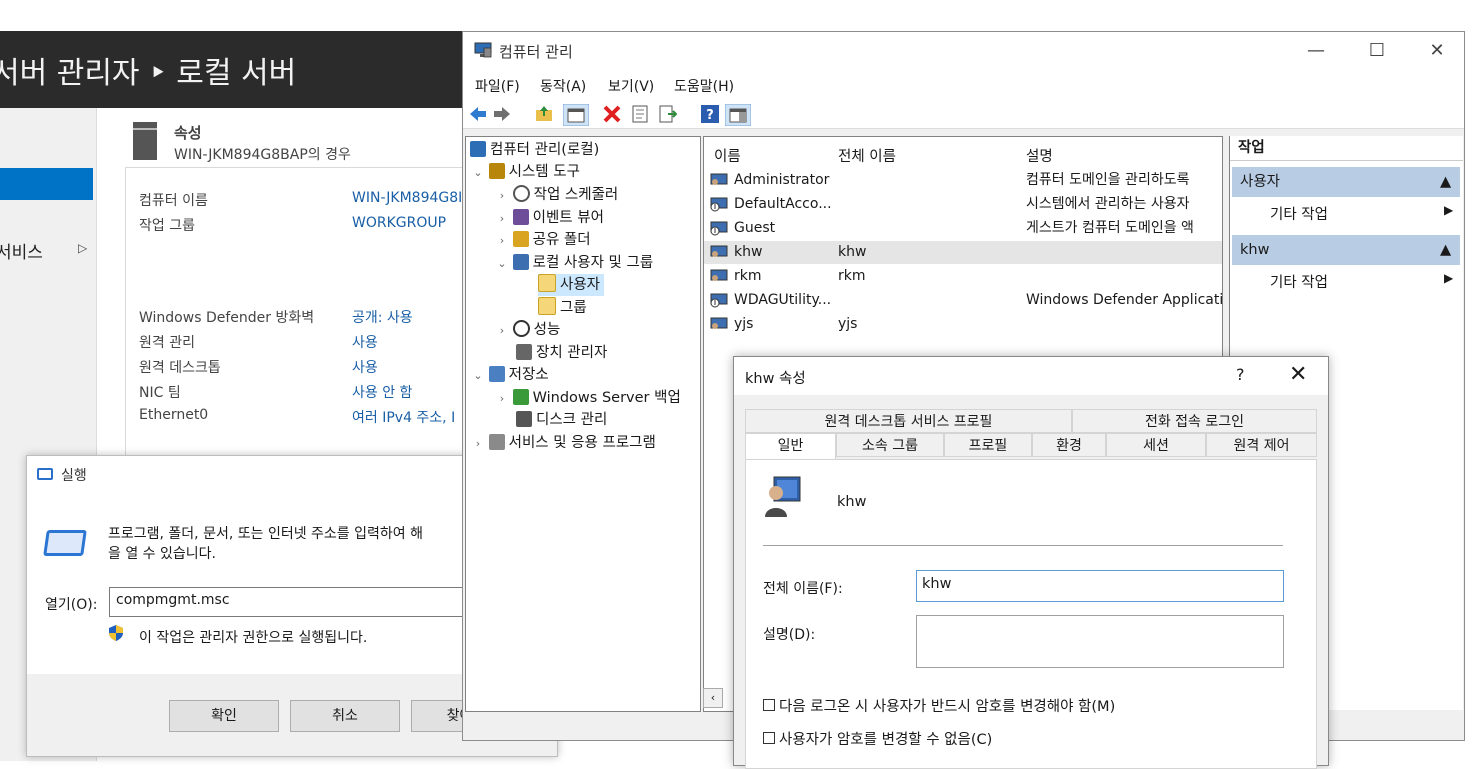 The height and width of the screenshot is (769, 1475). Describe the element at coordinates (1124, 300) in the screenshot. I see `row-description: Windows Defender Applicatio` at that location.